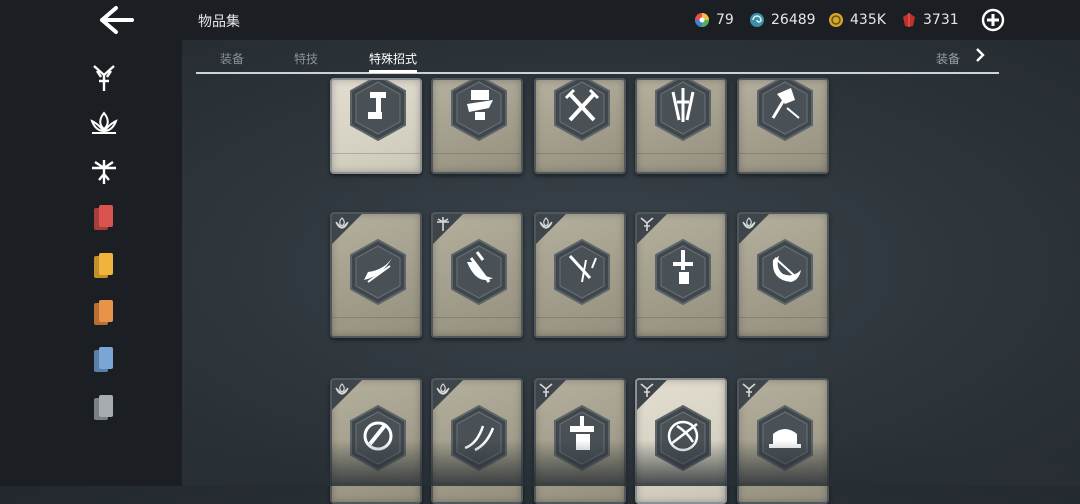 This screenshot has width=1080, height=504. Describe the element at coordinates (631, 463) in the screenshot. I see `bottom-fade` at that location.